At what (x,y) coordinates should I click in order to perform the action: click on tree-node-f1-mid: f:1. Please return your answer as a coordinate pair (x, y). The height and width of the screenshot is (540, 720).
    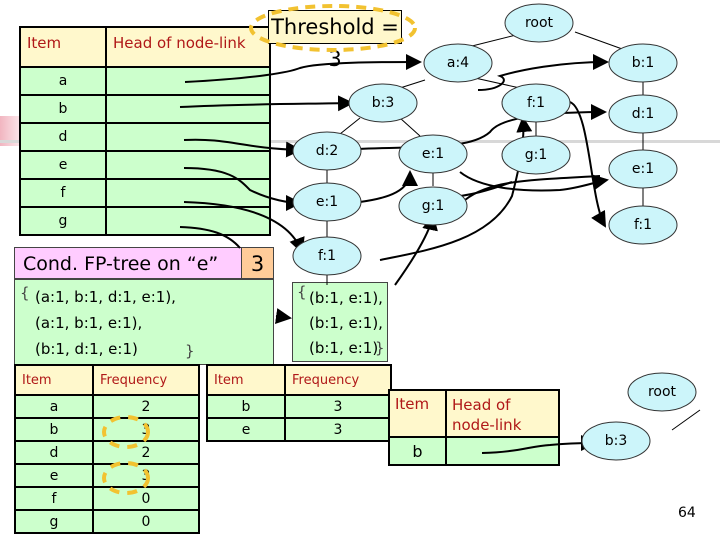
    Looking at the image, I should click on (536, 103).